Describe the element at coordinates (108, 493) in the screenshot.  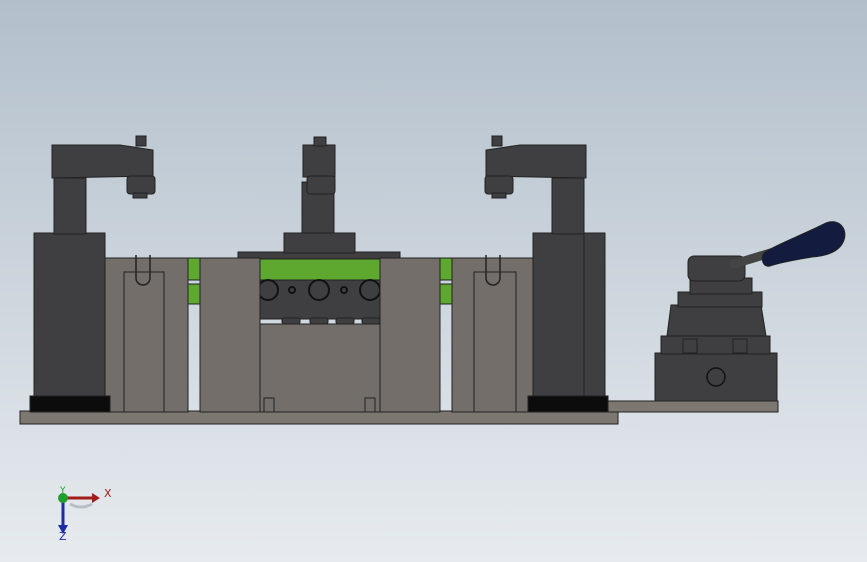
I see `x-axis-label: X` at that location.